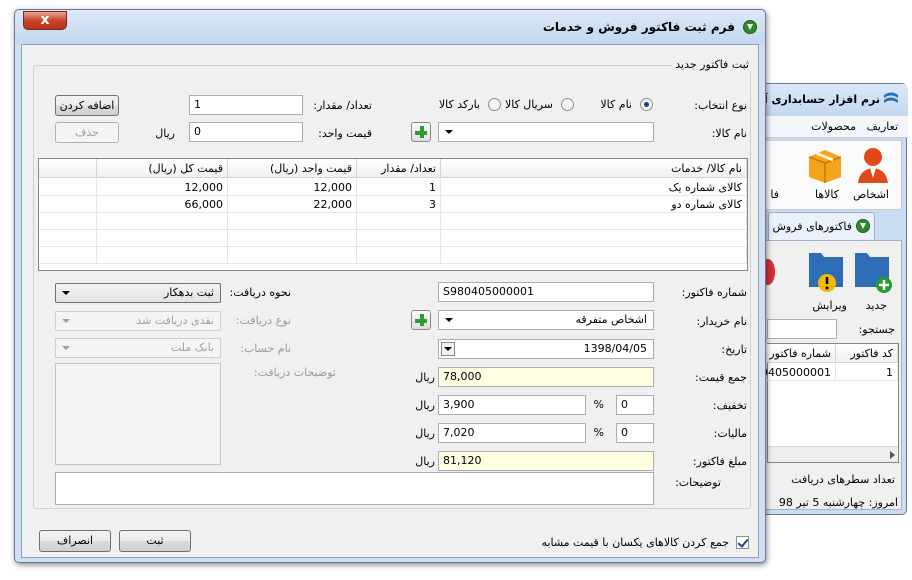  What do you see at coordinates (867, 372) in the screenshot?
I see `invoices-grid-cell: 1` at bounding box center [867, 372].